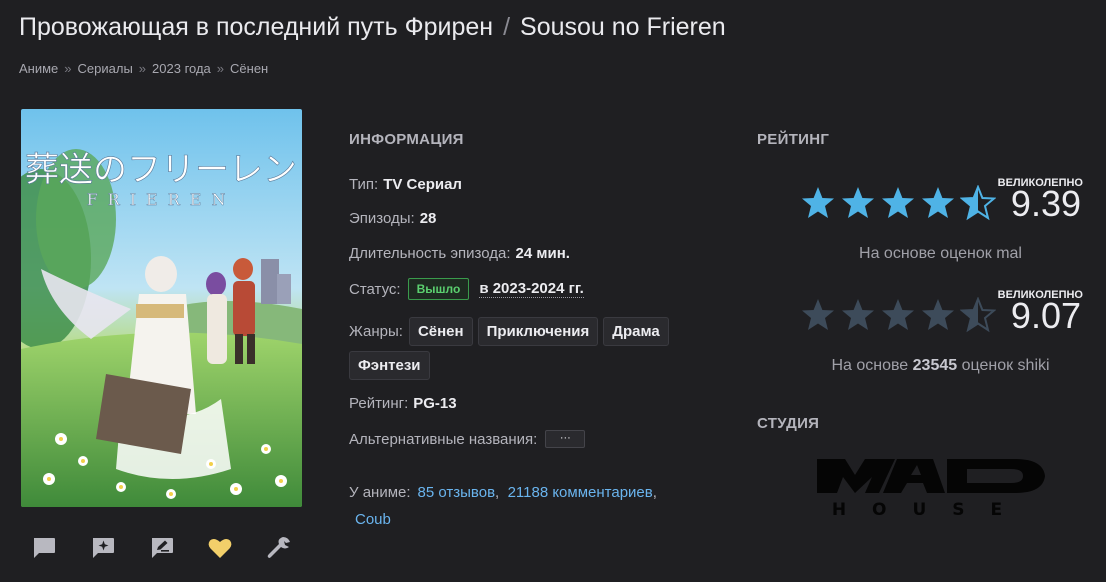 The width and height of the screenshot is (1106, 582). Describe the element at coordinates (1045, 315) in the screenshot. I see `rating-shiki-score: 9.07` at that location.